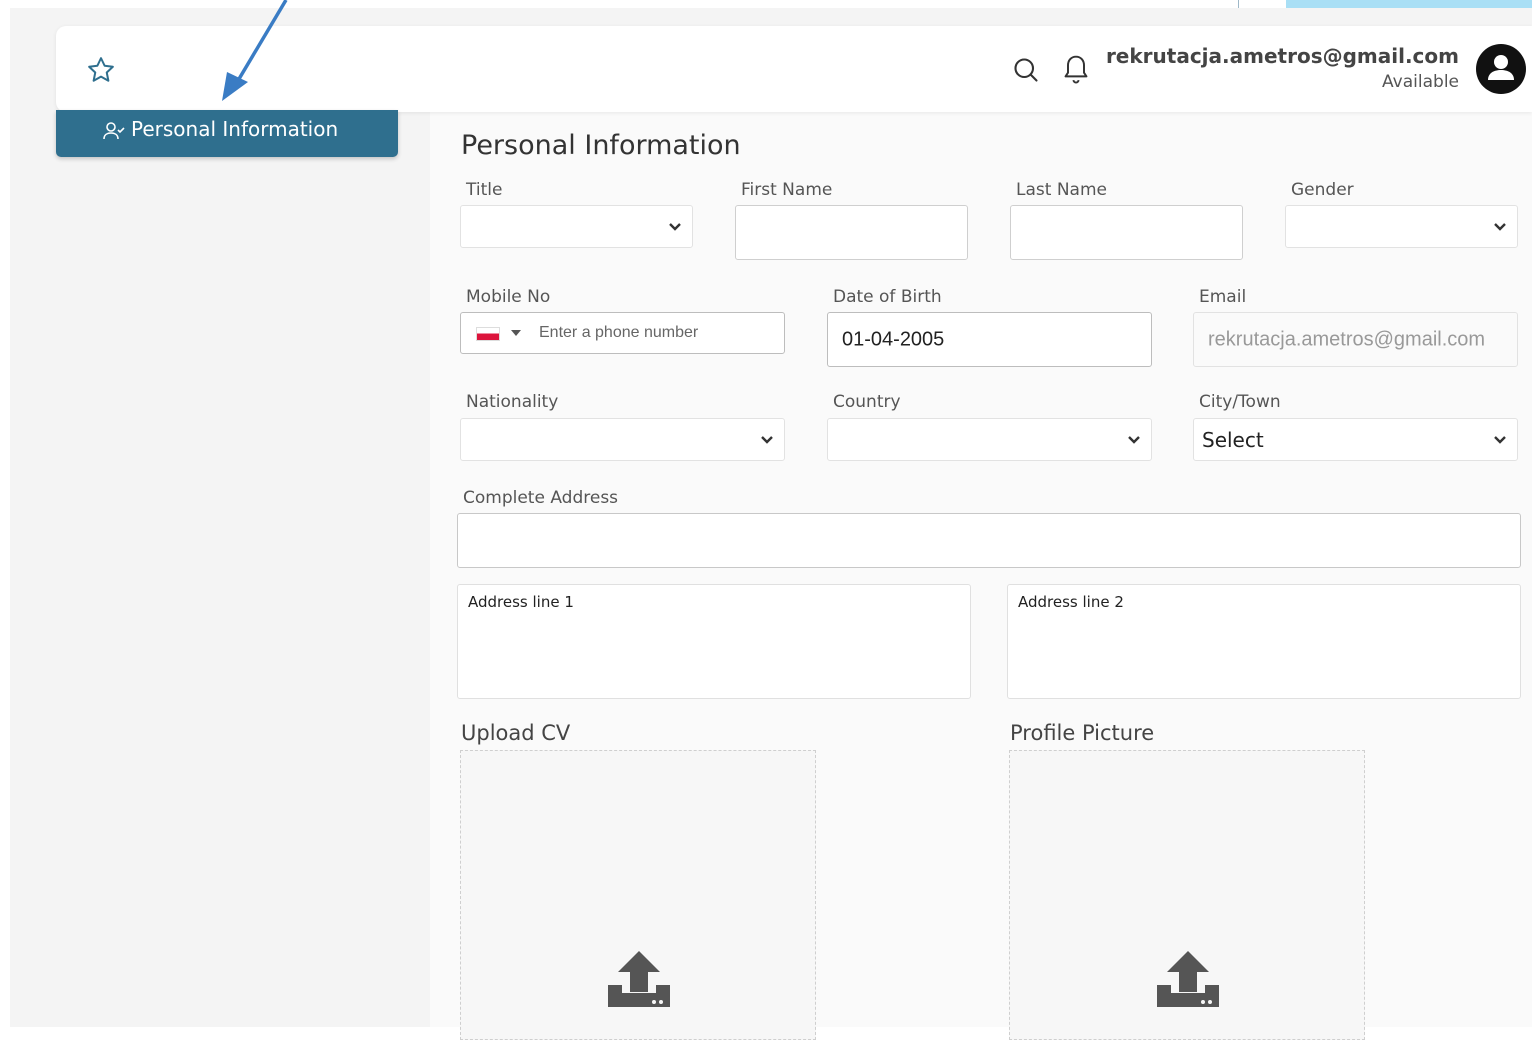 The width and height of the screenshot is (1532, 1040). What do you see at coordinates (235, 129) in the screenshot?
I see `sidebar-item-label: Personal Information` at bounding box center [235, 129].